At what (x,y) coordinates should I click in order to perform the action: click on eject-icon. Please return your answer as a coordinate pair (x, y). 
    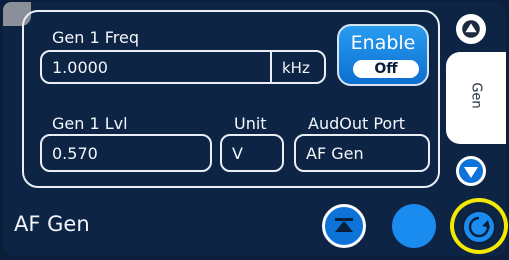
    Looking at the image, I should click on (344, 225).